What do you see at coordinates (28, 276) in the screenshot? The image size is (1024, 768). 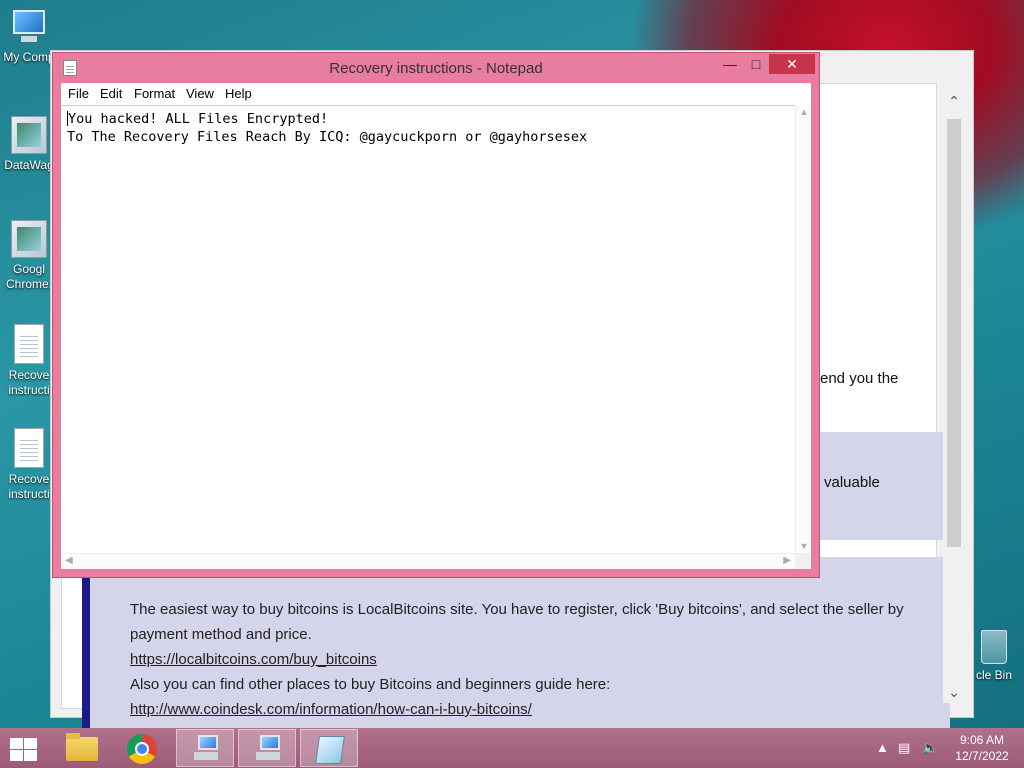 I see `desktop-icon-label: Googl Chrome.` at bounding box center [28, 276].